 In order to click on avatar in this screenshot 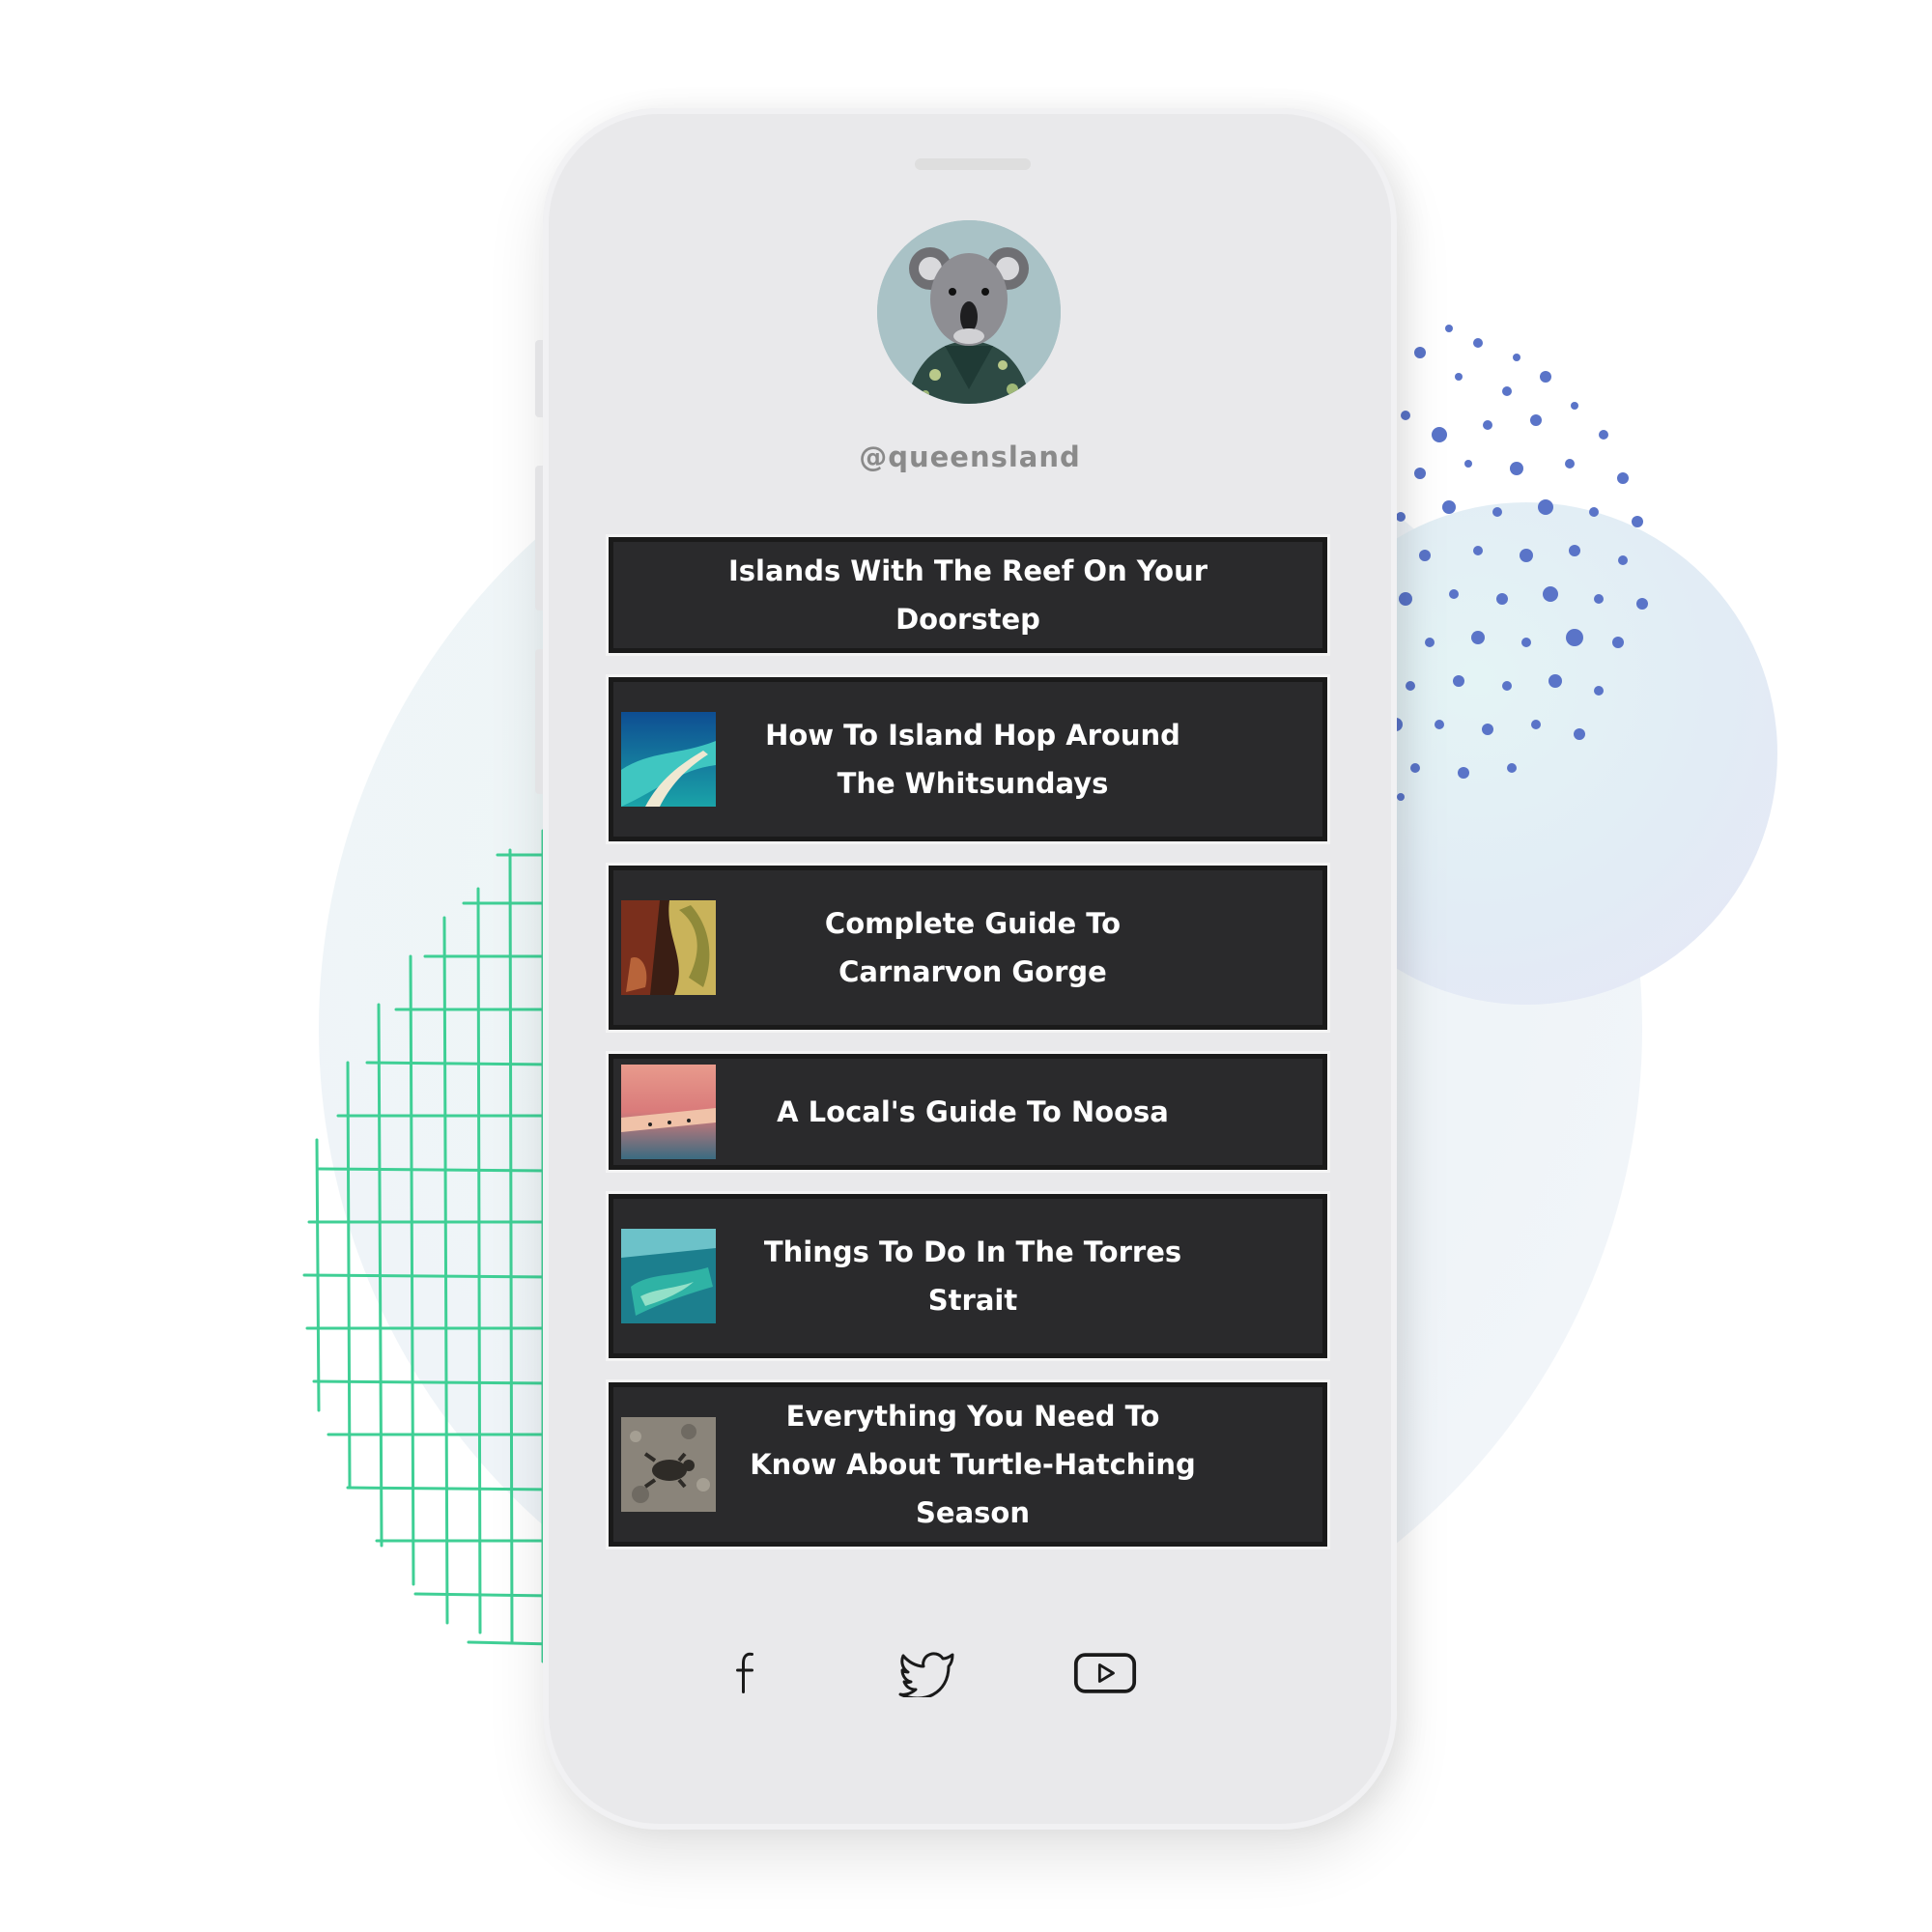, I will do `click(969, 312)`.